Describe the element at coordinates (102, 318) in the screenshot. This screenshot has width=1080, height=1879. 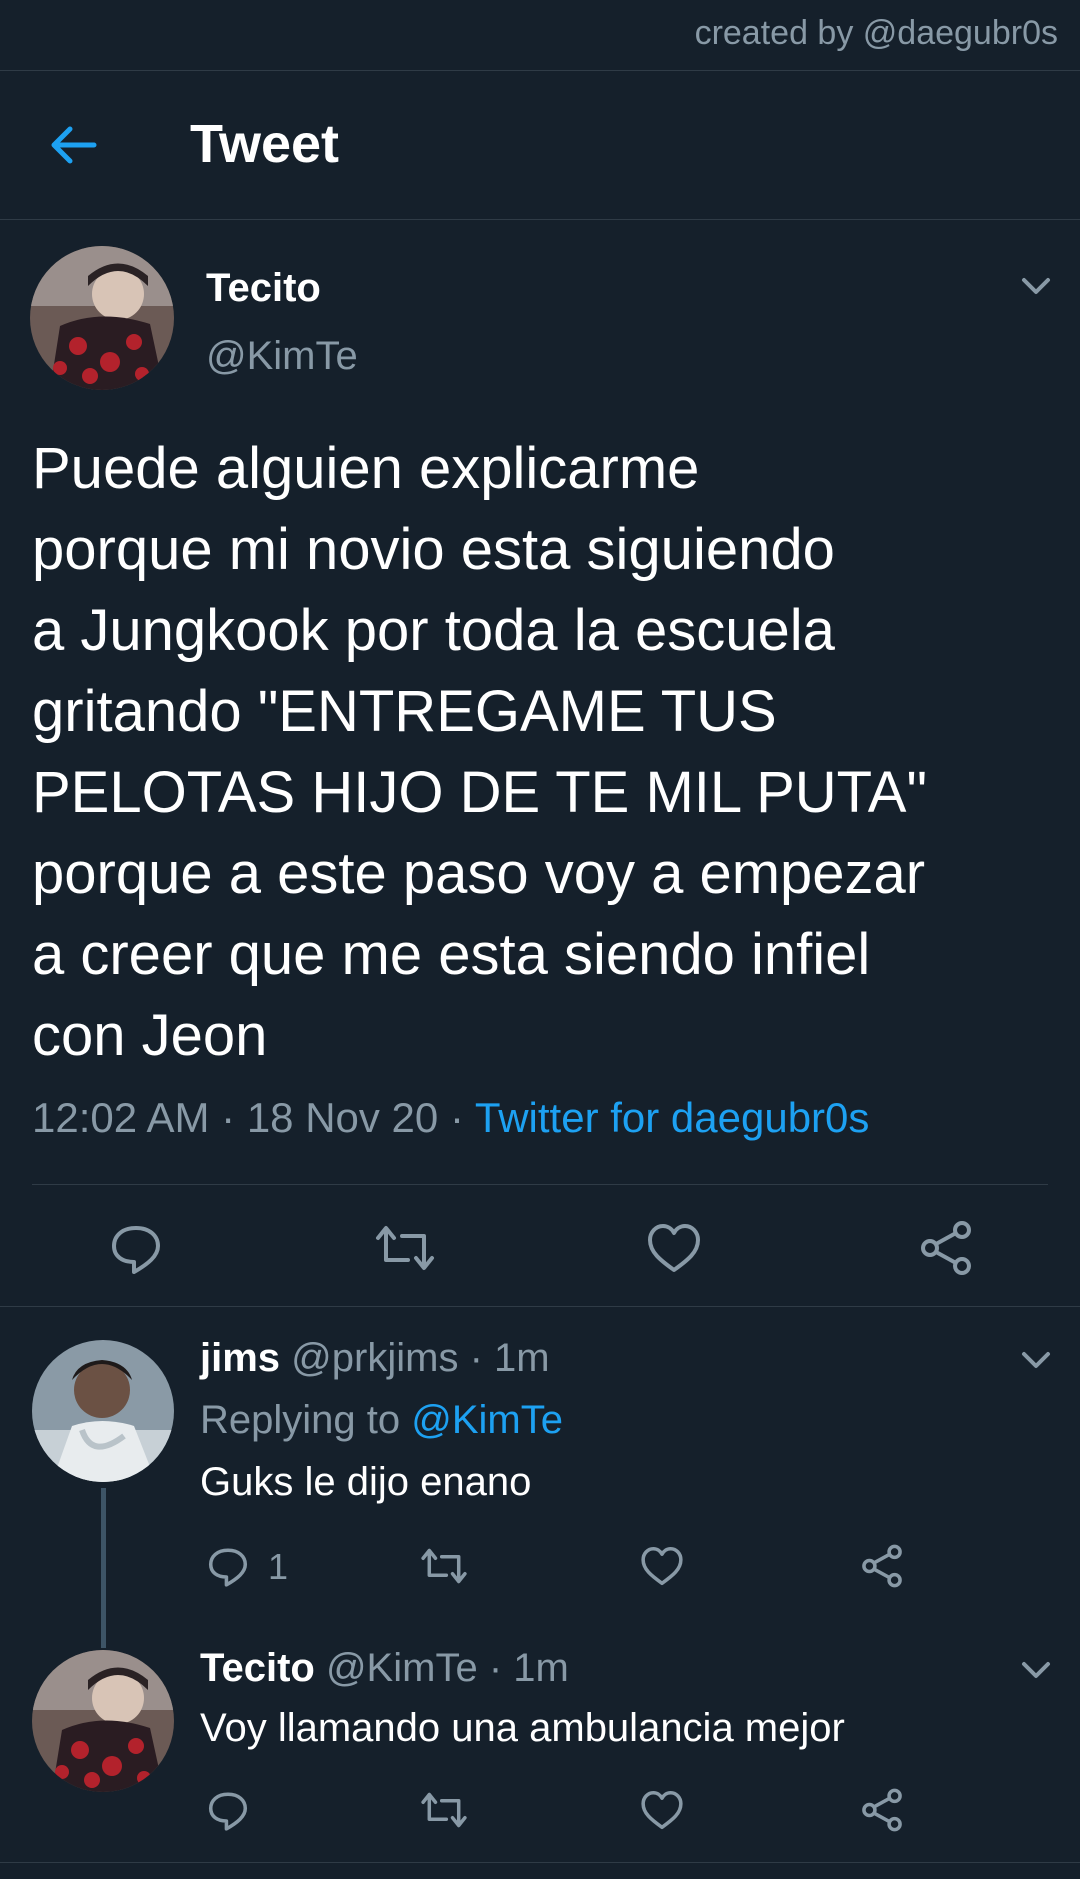
I see `author-avatar` at that location.